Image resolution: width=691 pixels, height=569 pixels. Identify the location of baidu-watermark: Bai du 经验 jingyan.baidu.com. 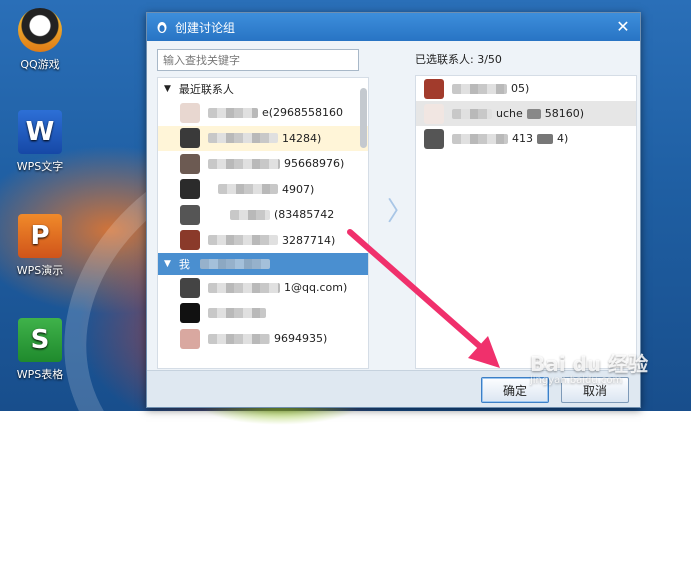
(589, 367).